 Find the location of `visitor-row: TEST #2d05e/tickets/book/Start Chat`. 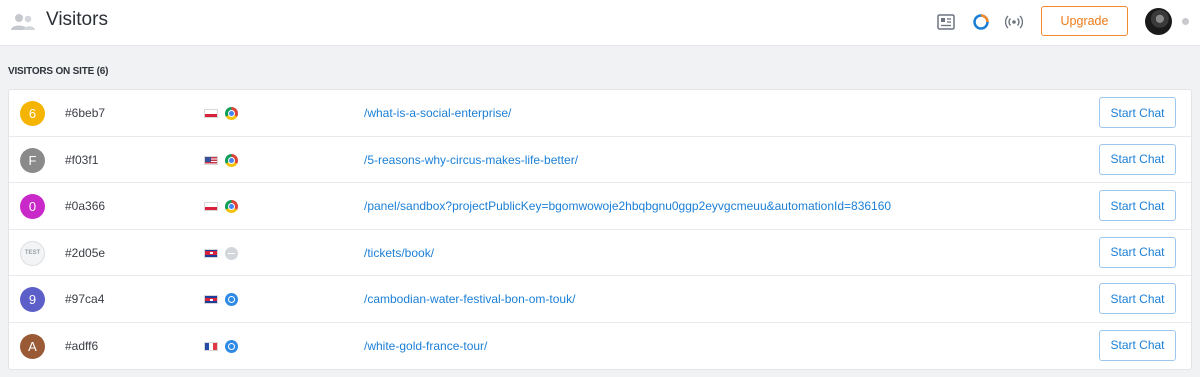

visitor-row: TEST #2d05e/tickets/book/Start Chat is located at coordinates (600, 253).